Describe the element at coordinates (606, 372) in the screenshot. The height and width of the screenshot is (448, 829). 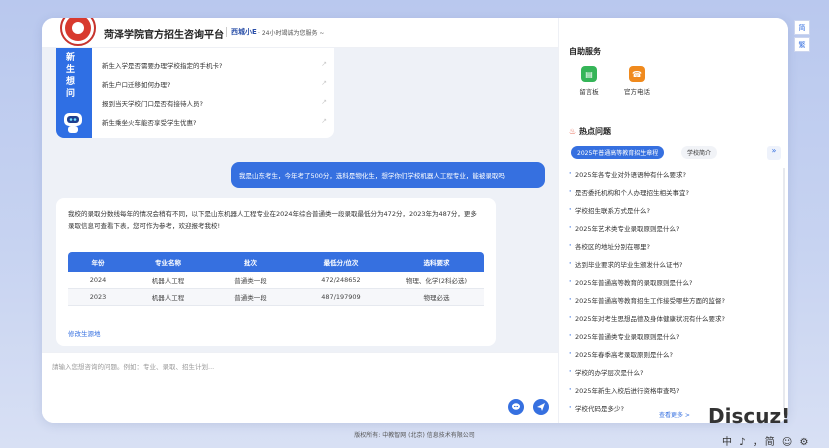
I see `hot-question: 学校的办学层次是什么?` at that location.